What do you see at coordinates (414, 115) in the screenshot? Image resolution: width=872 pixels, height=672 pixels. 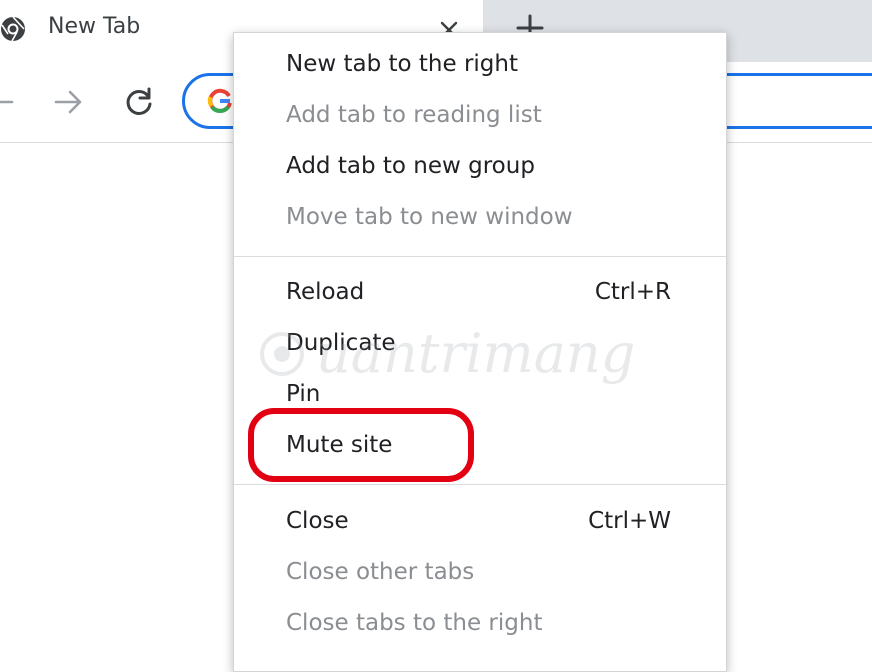 I see `menu-item-label: Add tab to reading list` at bounding box center [414, 115].